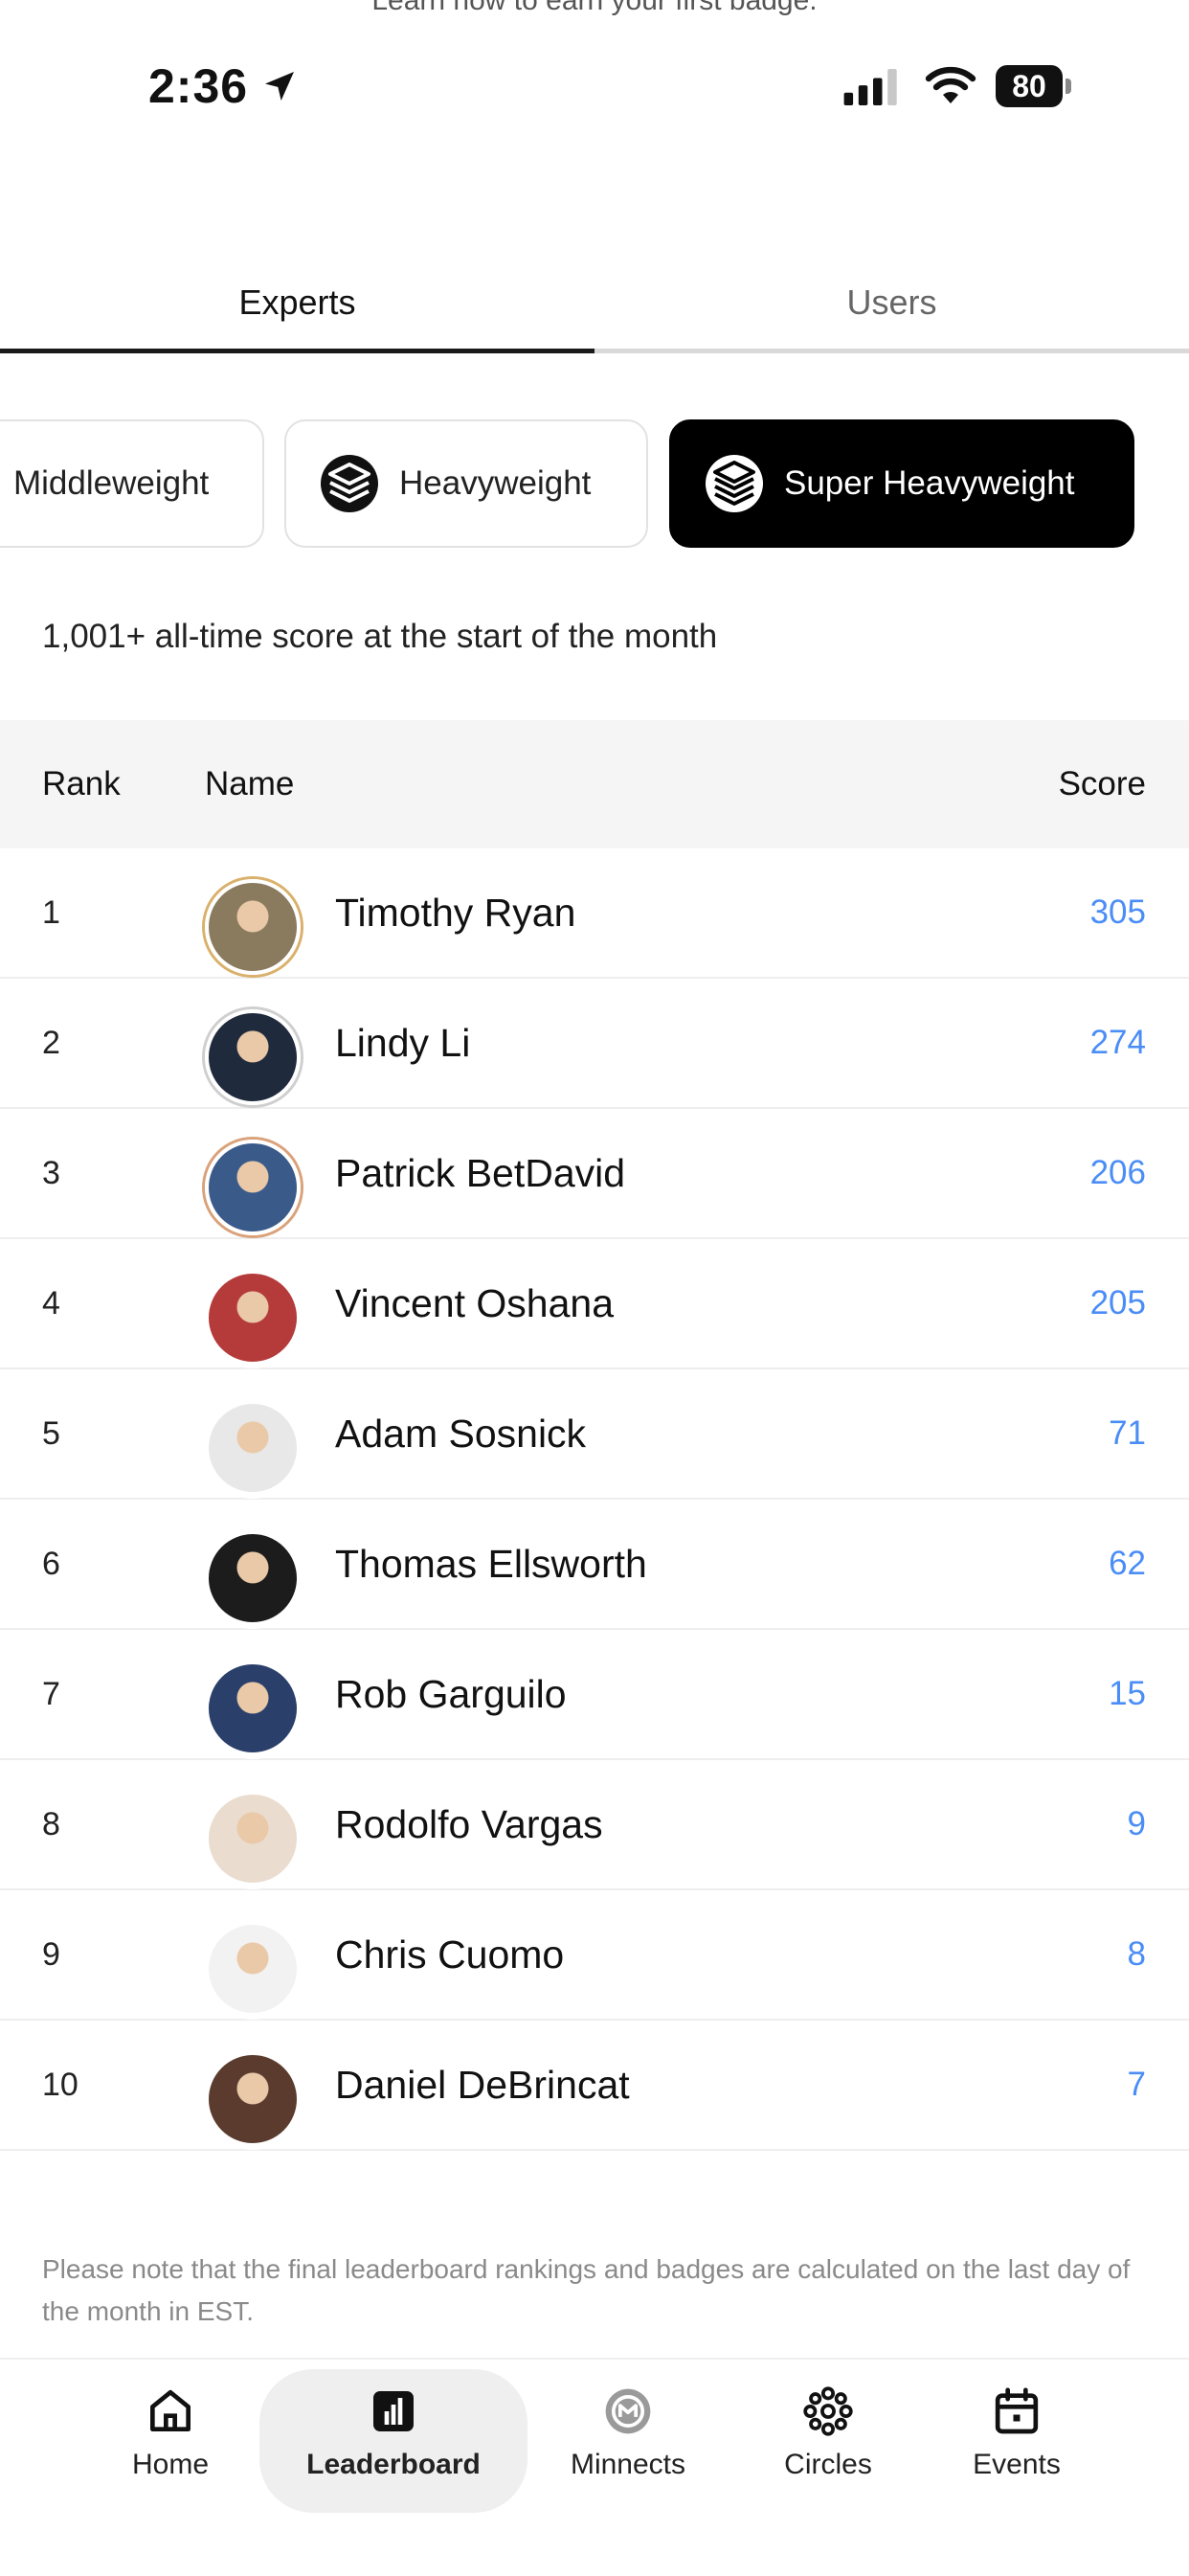 This screenshot has width=1189, height=2576. What do you see at coordinates (594, 784) in the screenshot?
I see `table-header: Rank Name Score` at bounding box center [594, 784].